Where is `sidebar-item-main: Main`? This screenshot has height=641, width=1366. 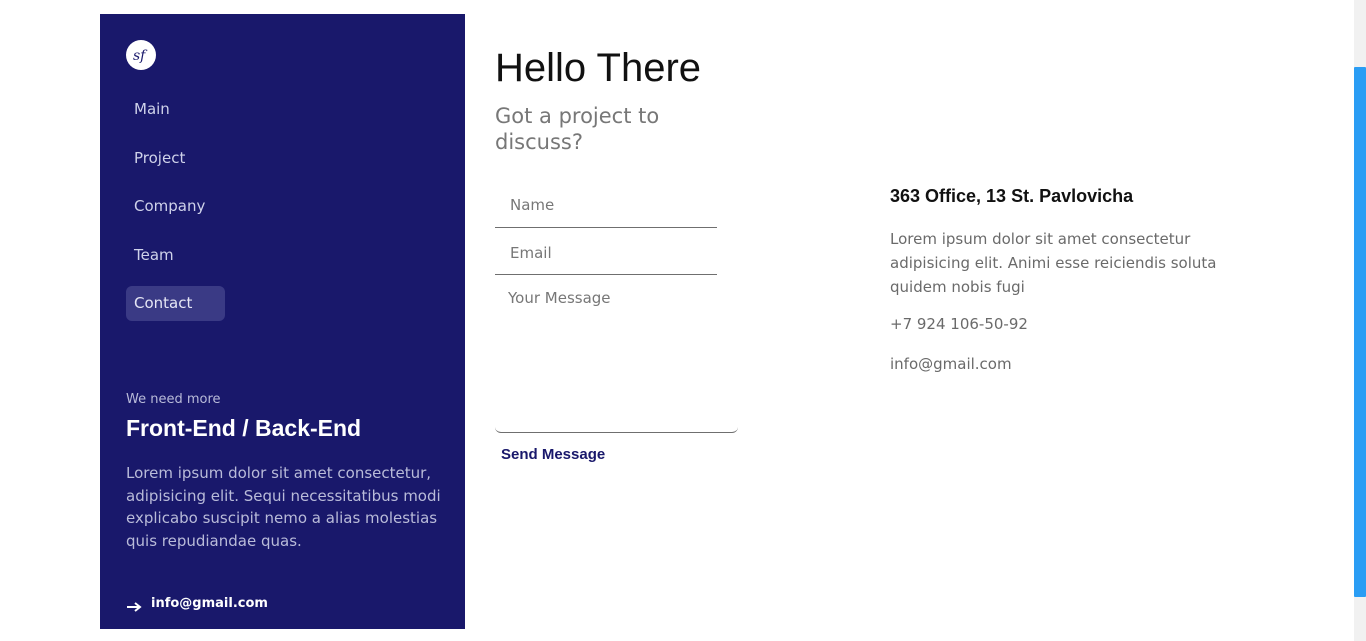 sidebar-item-main: Main is located at coordinates (175, 109).